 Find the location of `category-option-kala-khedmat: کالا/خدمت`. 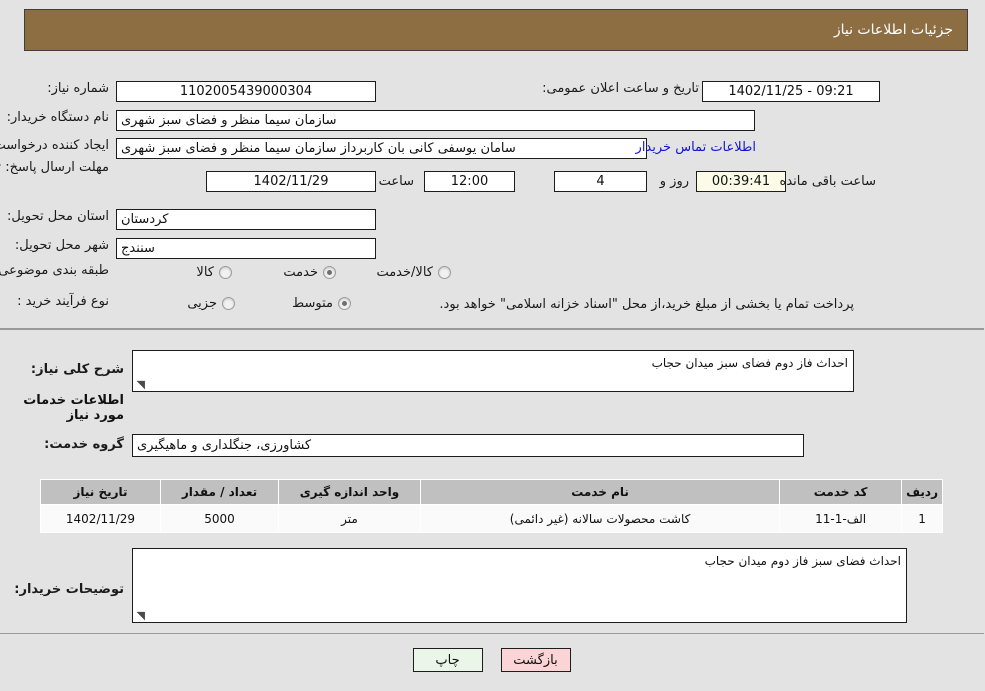

category-option-kala-khedmat: کالا/خدمت is located at coordinates (414, 272).